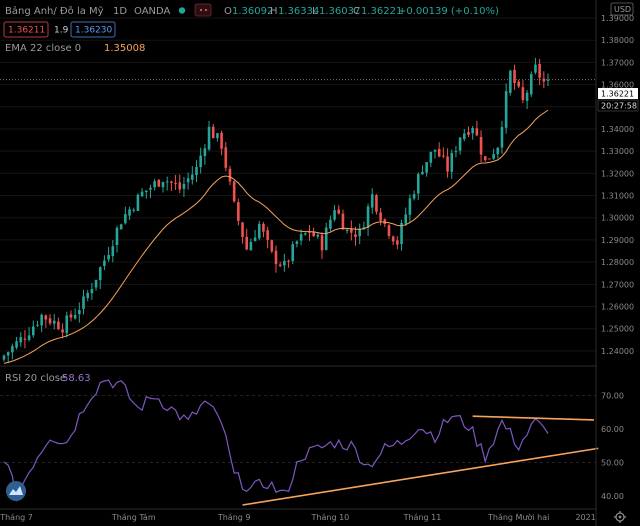 The image size is (640, 526). Describe the element at coordinates (43, 48) in the screenshot. I see `ema-legend-label: EMA 22 close 0` at that location.